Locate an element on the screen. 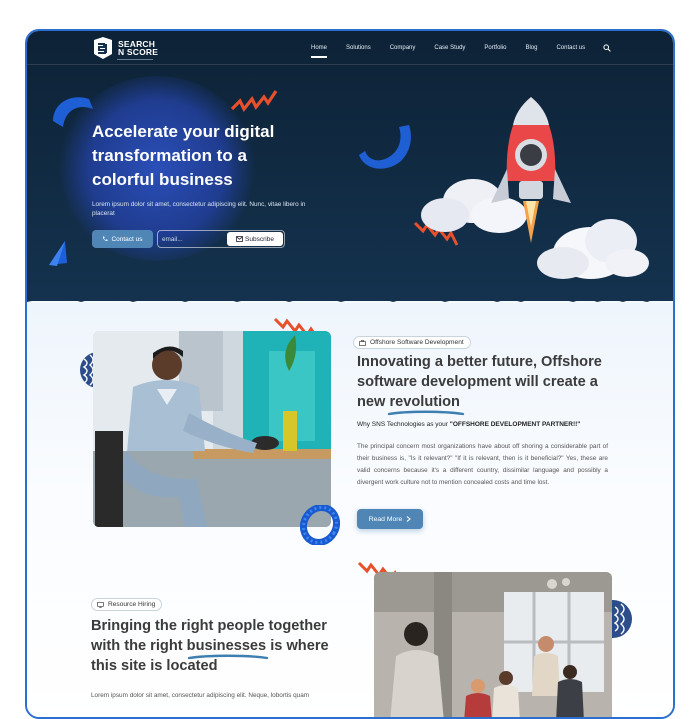 The height and width of the screenshot is (719, 700). resource-hiring-label: Resource Hiring is located at coordinates (132, 604).